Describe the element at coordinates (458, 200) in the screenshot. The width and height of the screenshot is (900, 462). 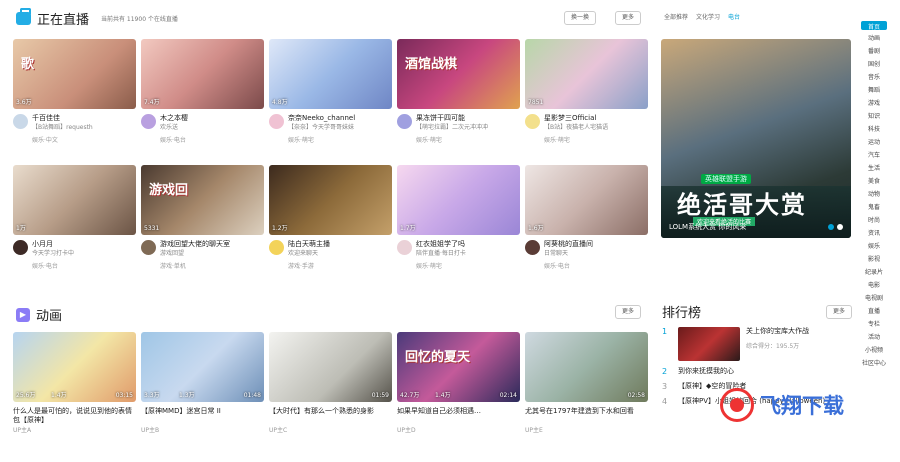
I see `live-thumbnail: 1.7万` at that location.